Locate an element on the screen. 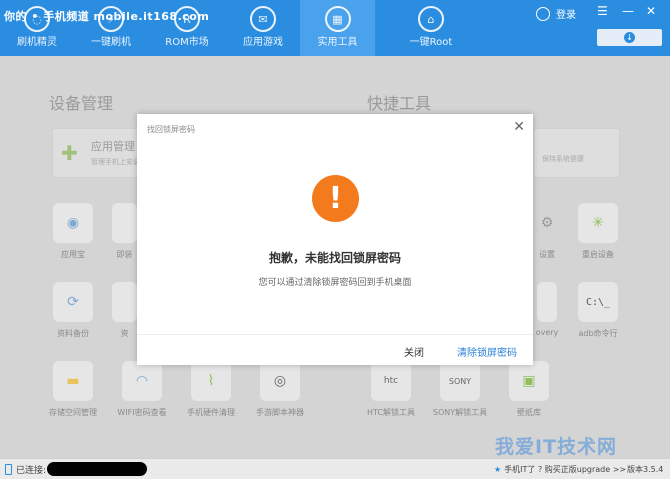 The height and width of the screenshot is (479, 670). app-management-card: ✚ 应用管理 管理手机上安装 is located at coordinates (97, 153).